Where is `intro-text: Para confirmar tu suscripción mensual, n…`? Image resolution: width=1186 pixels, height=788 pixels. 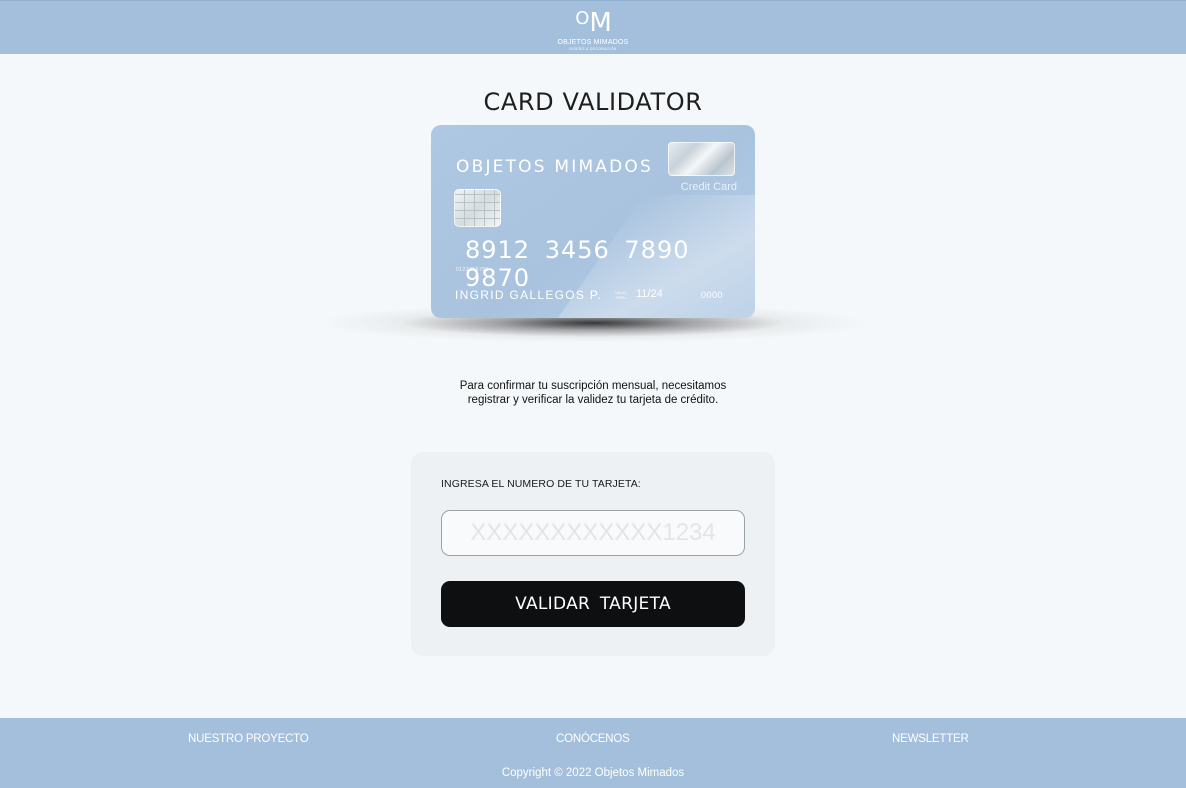
intro-text: Para confirmar tu suscripción mensual, n… is located at coordinates (593, 393).